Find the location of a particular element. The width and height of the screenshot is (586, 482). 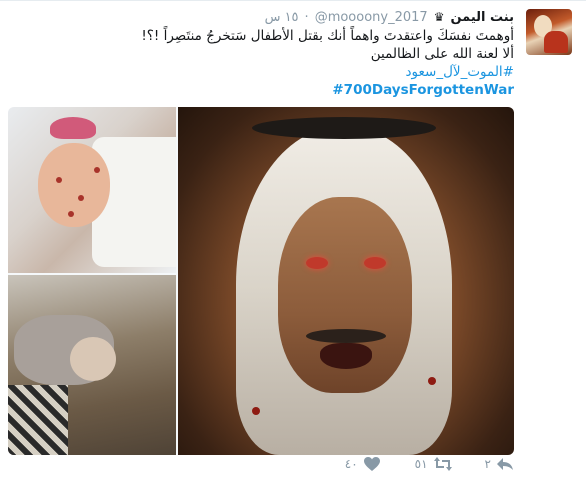

reply-icon is located at coordinates (505, 464).